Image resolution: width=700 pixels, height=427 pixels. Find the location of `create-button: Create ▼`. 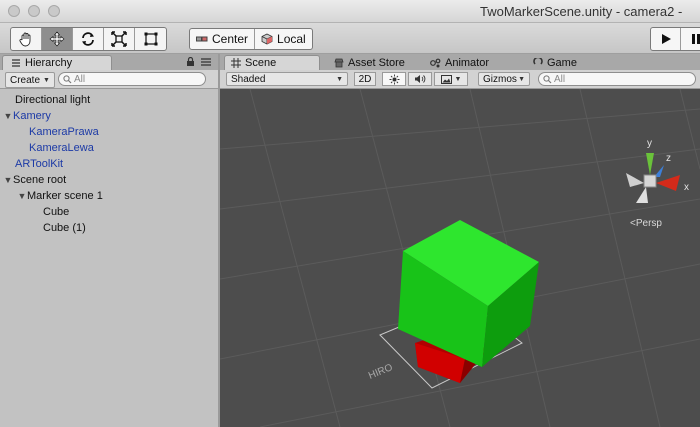

create-button: Create ▼ is located at coordinates (30, 80).